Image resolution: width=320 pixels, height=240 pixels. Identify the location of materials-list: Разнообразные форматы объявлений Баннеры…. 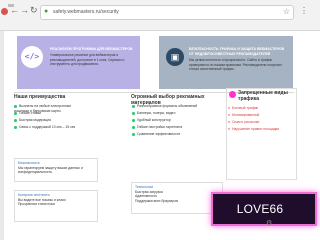
(169, 117).